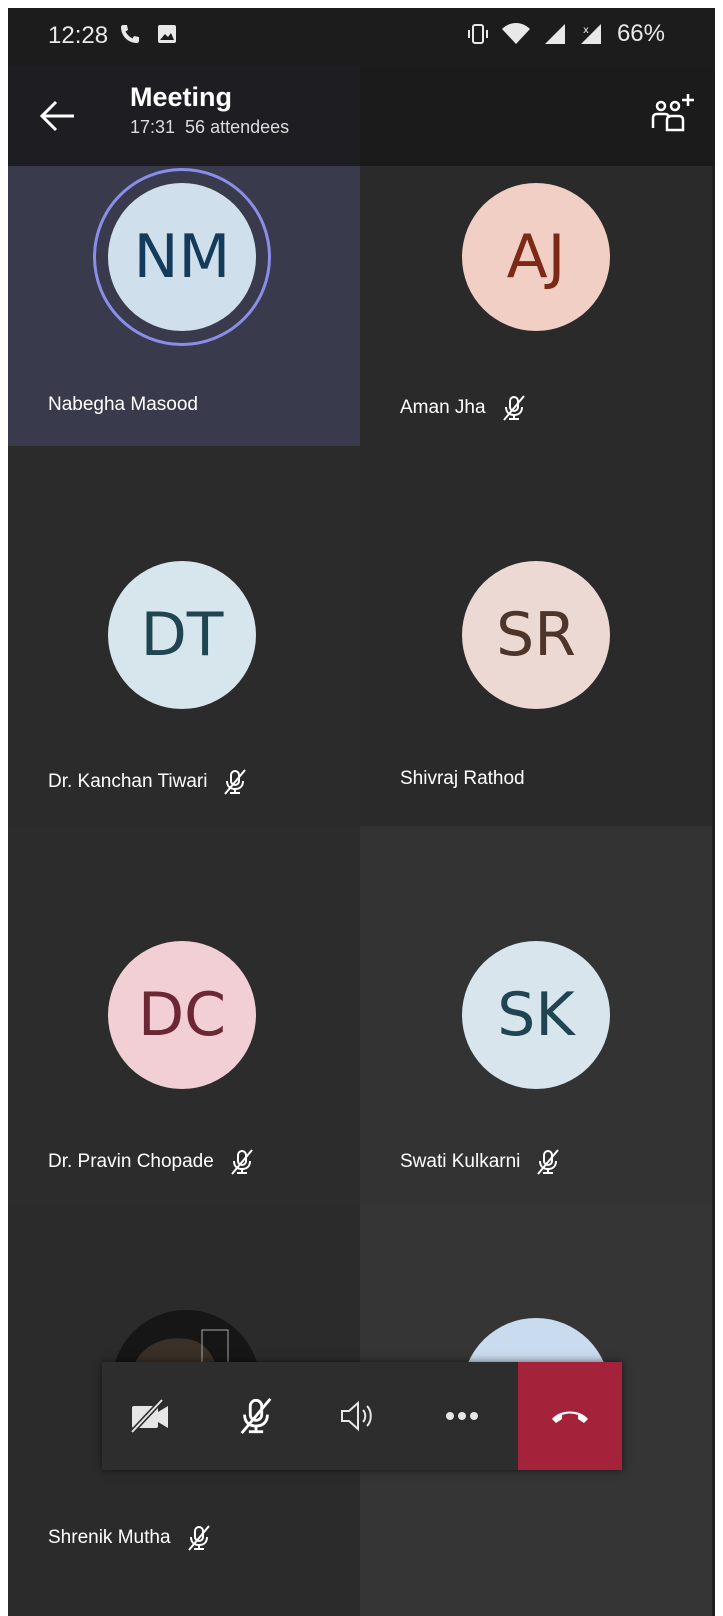 The width and height of the screenshot is (723, 1616). What do you see at coordinates (515, 33) in the screenshot?
I see `wifi-icon` at bounding box center [515, 33].